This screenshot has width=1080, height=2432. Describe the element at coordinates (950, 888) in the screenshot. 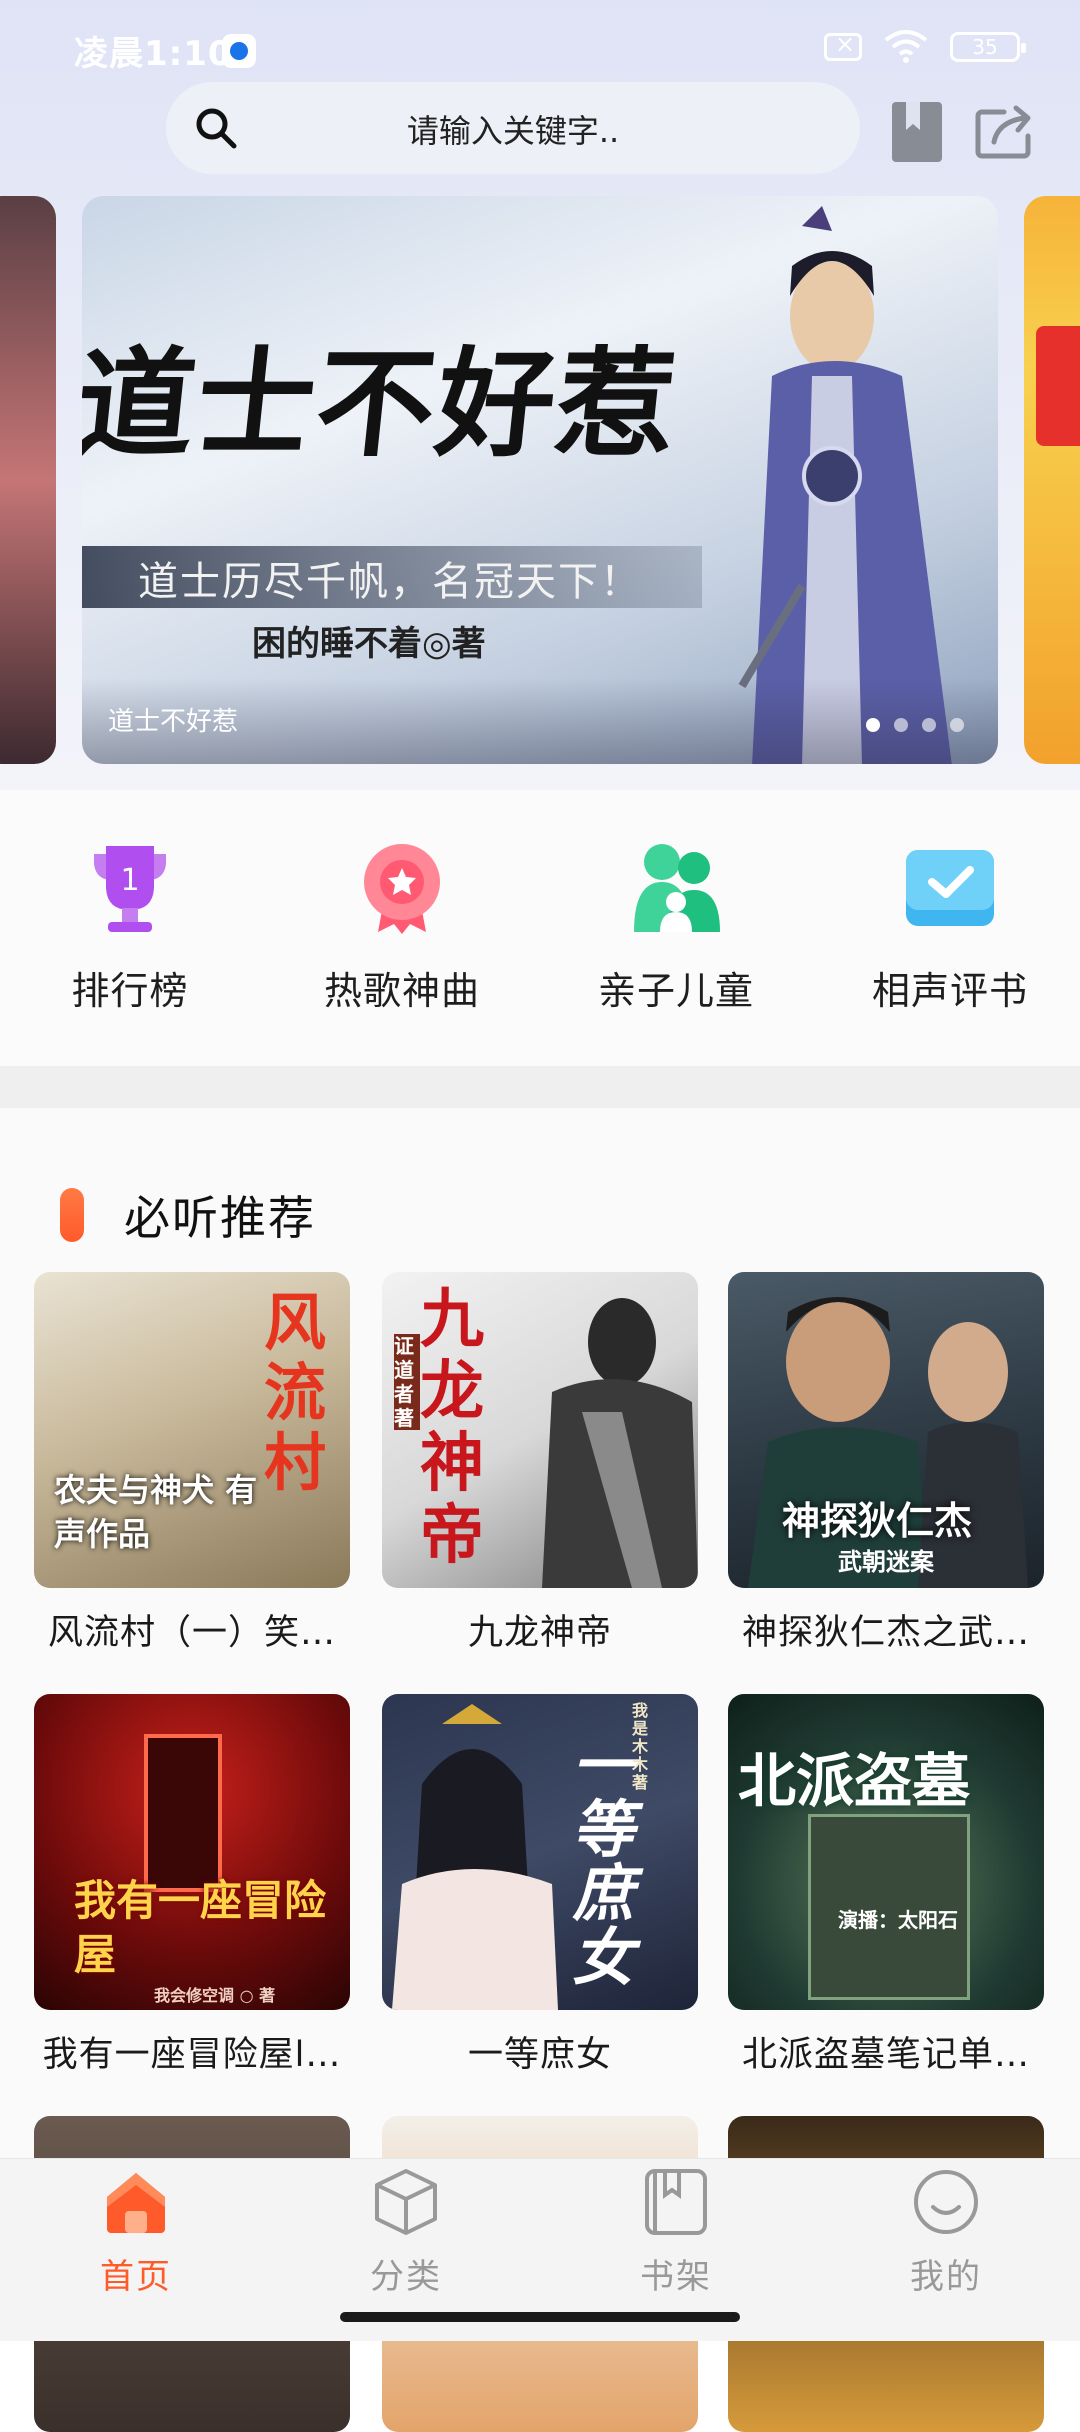

I see `book-check-icon` at that location.